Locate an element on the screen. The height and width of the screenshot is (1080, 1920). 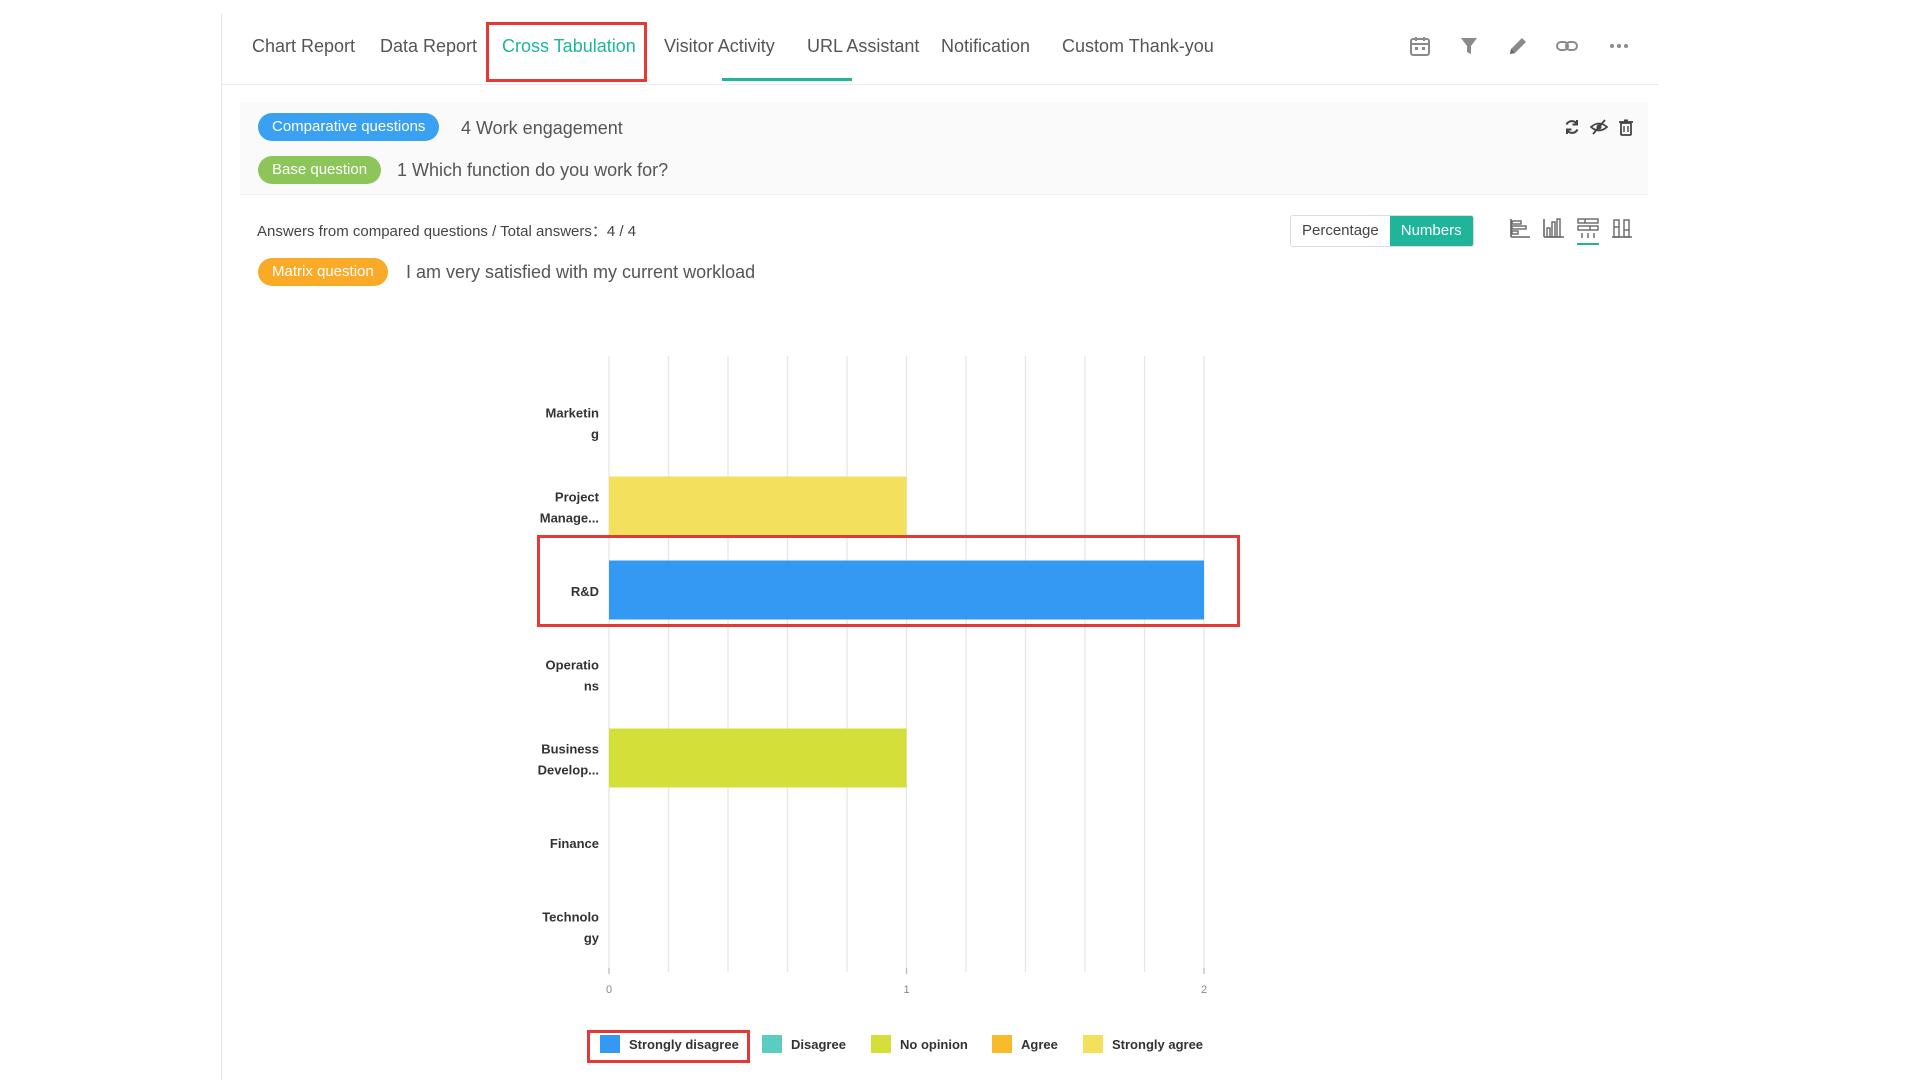
category-label-line: g is located at coordinates (595, 434).